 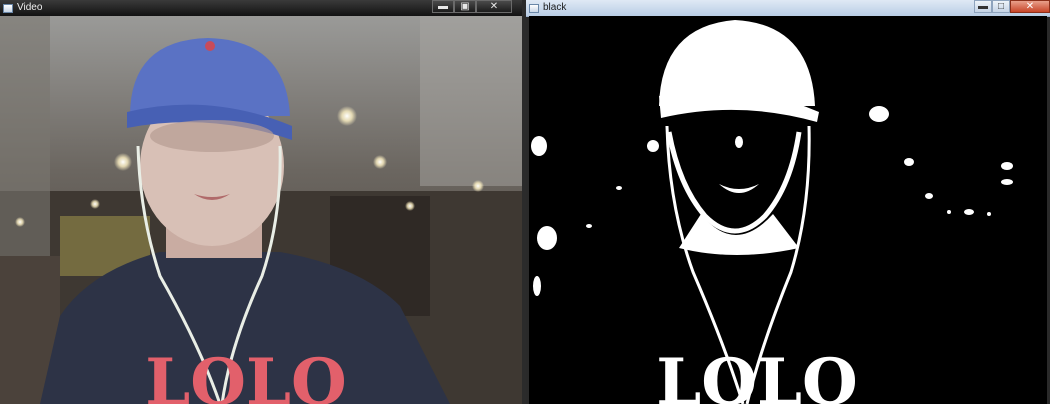 What do you see at coordinates (261, 8) in the screenshot?
I see `video-titlebar: Video ▬ ▣ ✕` at bounding box center [261, 8].